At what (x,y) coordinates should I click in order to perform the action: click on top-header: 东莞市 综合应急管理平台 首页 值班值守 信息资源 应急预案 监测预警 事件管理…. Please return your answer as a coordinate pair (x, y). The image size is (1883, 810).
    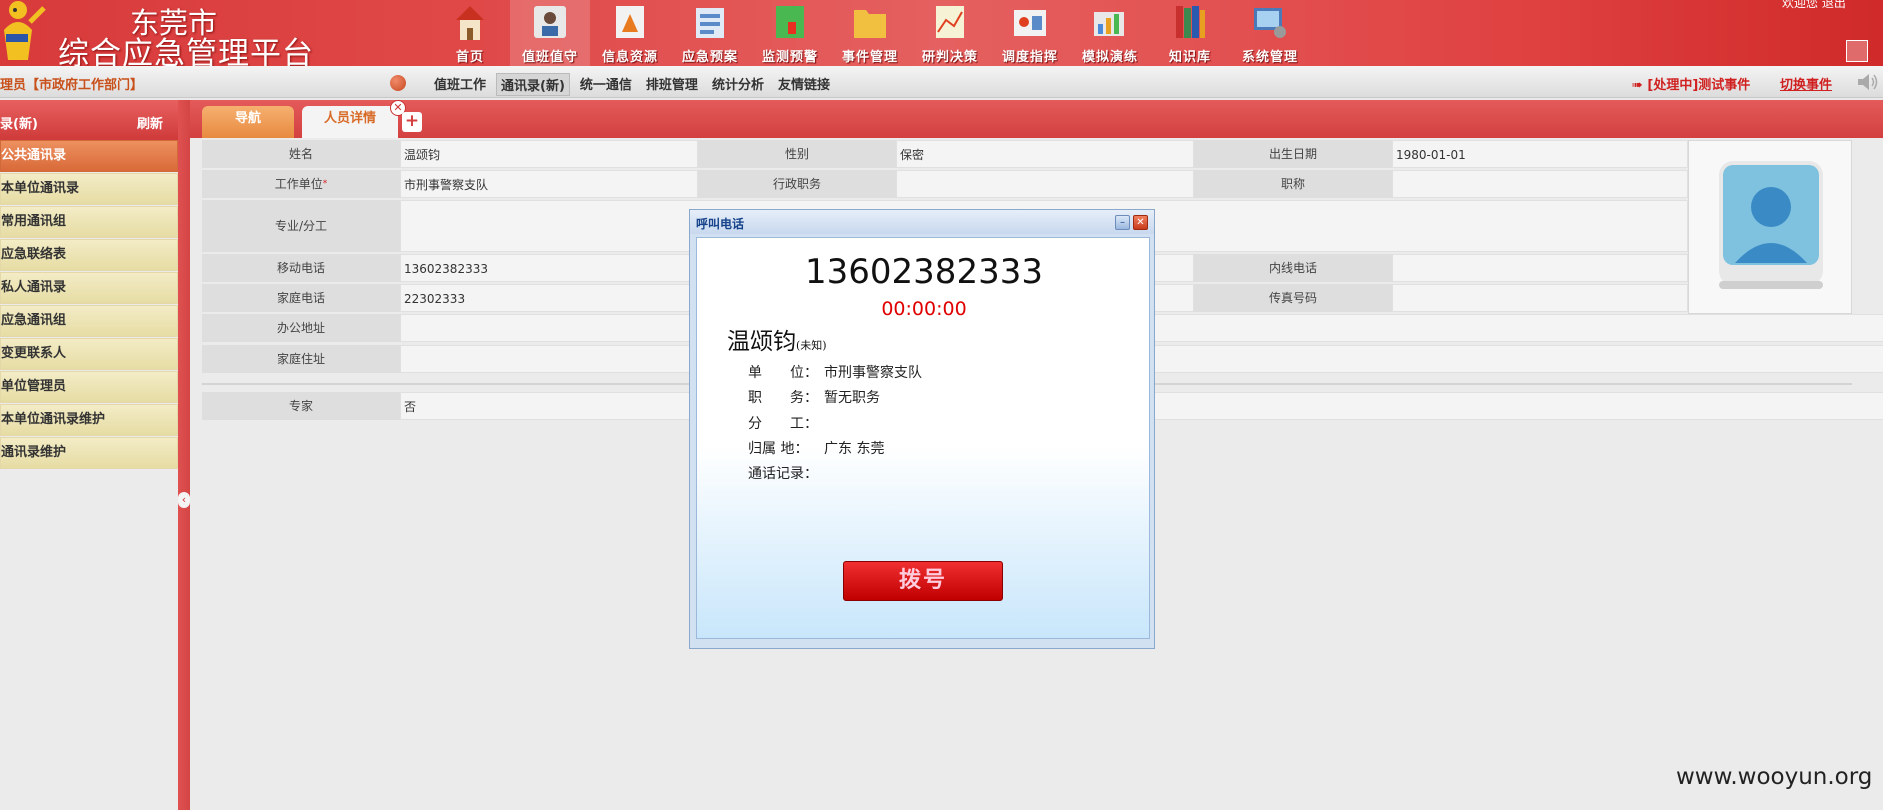
    Looking at the image, I should click on (941, 33).